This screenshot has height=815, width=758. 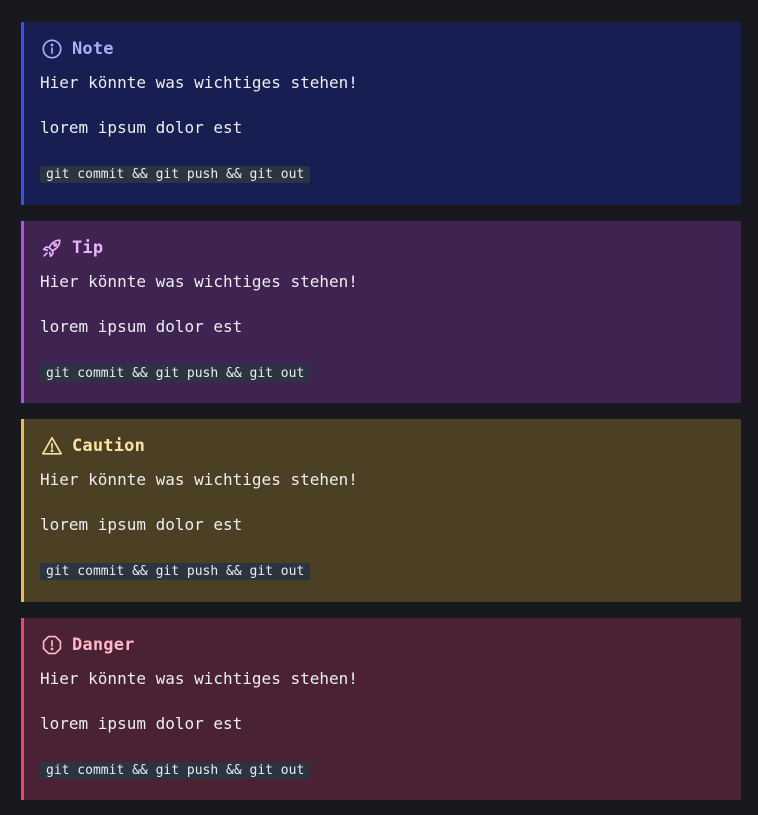 I want to click on aside-title: Danger, so click(x=382, y=645).